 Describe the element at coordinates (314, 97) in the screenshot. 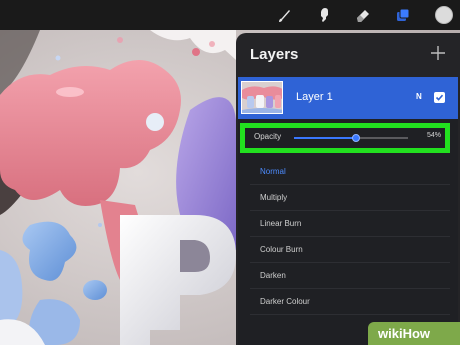

I see `layer-name: Layer 1` at that location.